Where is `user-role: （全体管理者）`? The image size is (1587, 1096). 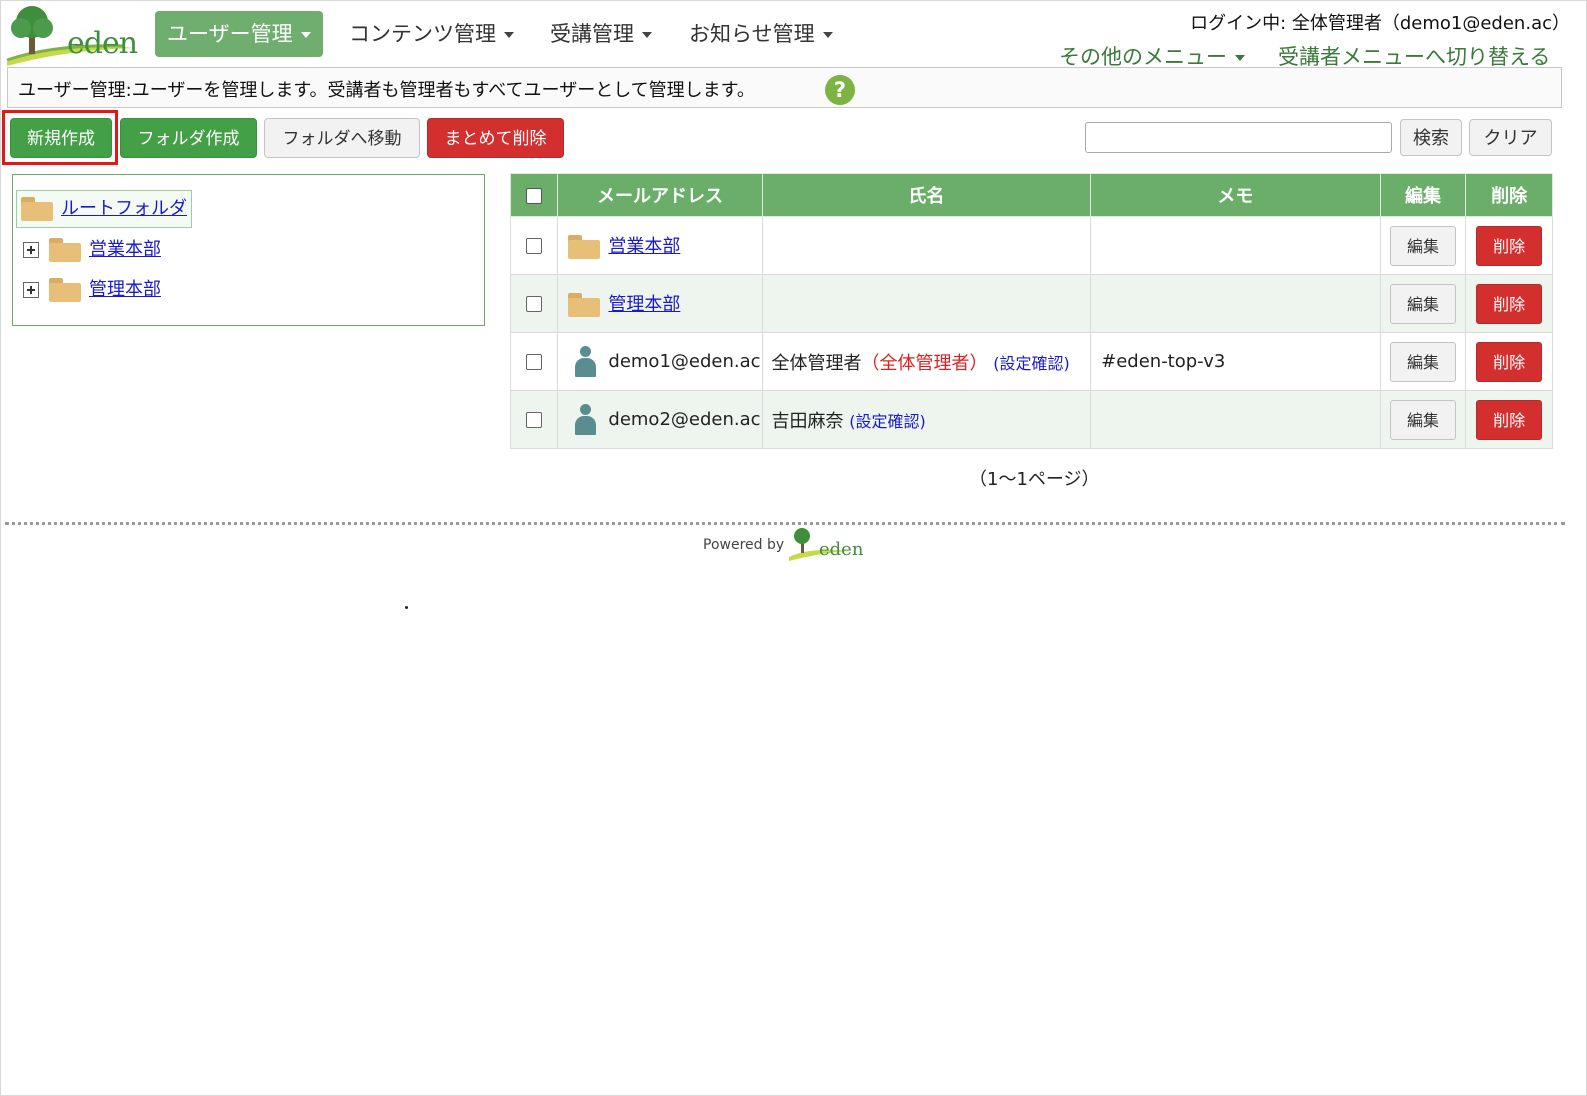
user-role: （全体管理者） is located at coordinates (924, 363).